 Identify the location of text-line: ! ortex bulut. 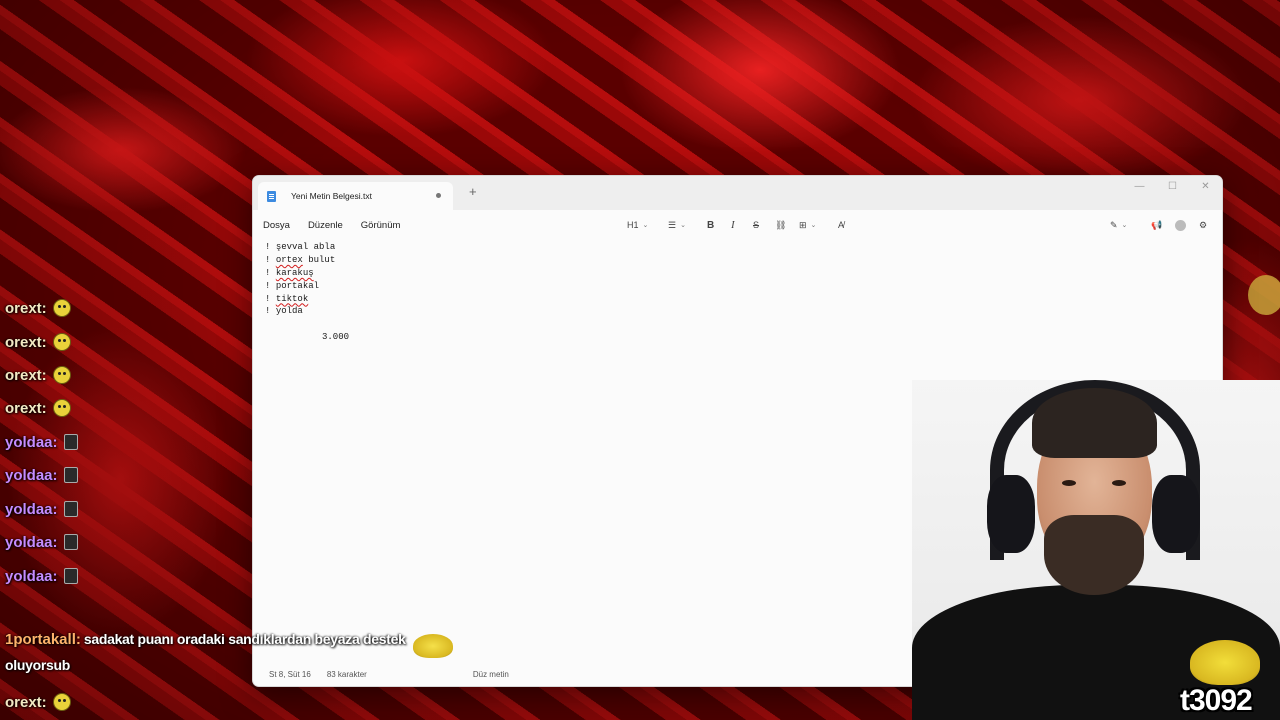
(737, 260).